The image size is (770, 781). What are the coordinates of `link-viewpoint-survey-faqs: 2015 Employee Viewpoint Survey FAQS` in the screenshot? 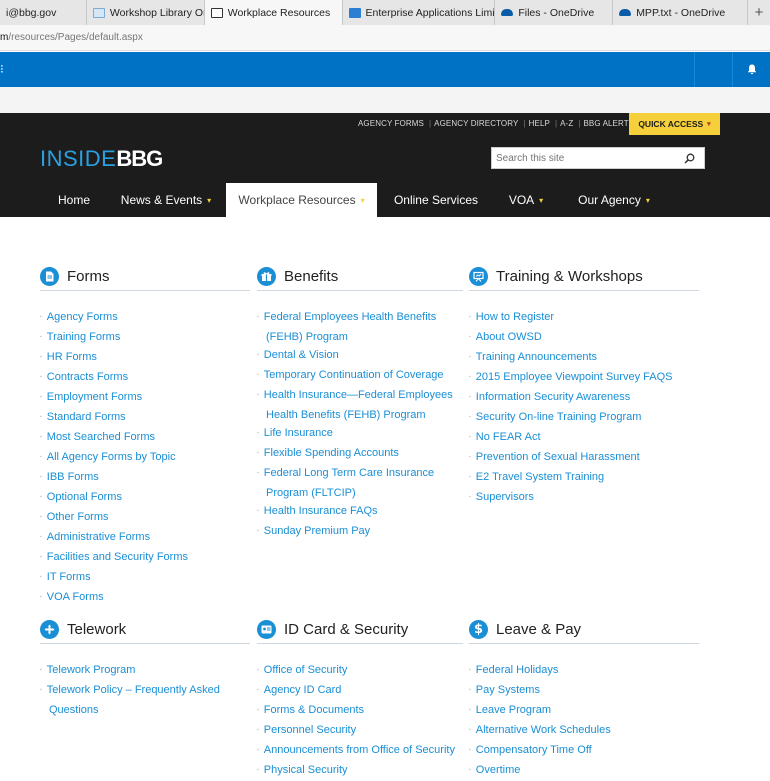 It's located at (584, 378).